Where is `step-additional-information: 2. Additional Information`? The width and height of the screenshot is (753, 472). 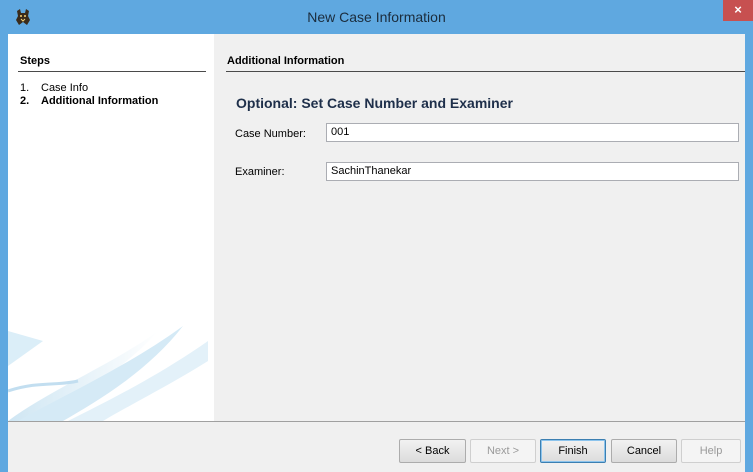
step-additional-information: 2. Additional Information is located at coordinates (89, 101).